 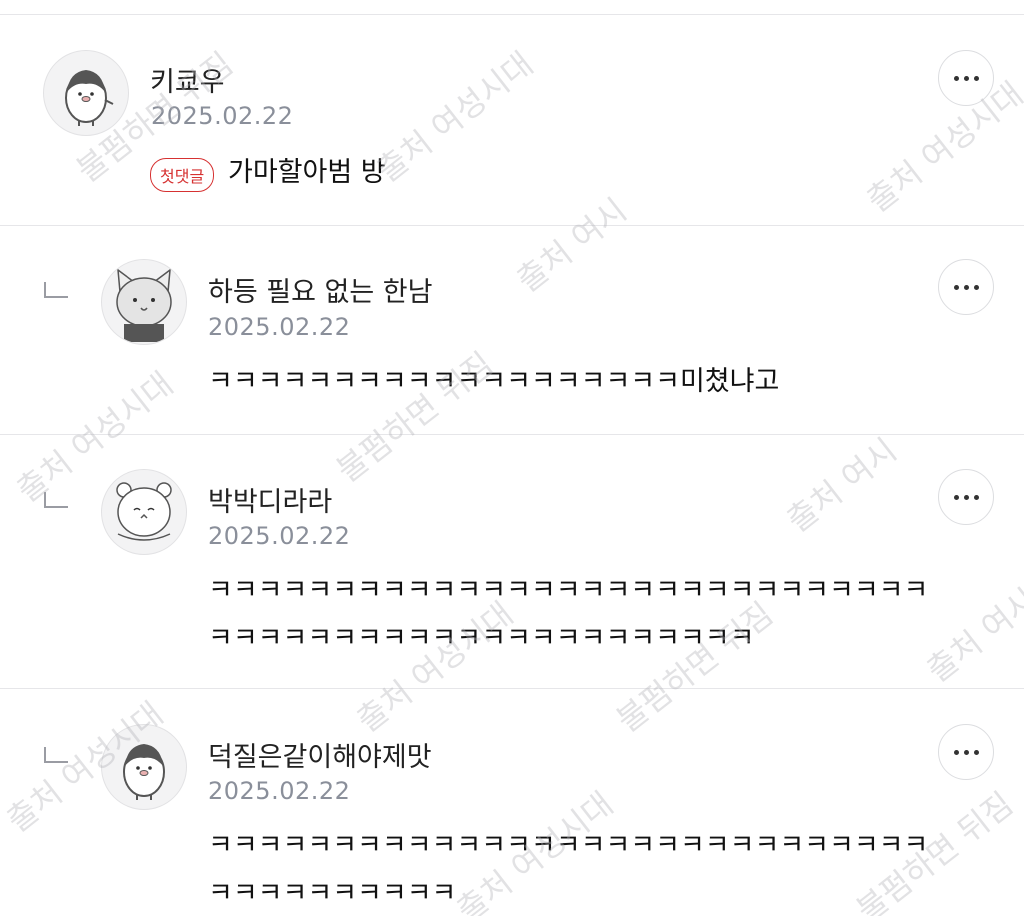 I want to click on author-name: 덕질은같이해야제맛, so click(x=320, y=754).